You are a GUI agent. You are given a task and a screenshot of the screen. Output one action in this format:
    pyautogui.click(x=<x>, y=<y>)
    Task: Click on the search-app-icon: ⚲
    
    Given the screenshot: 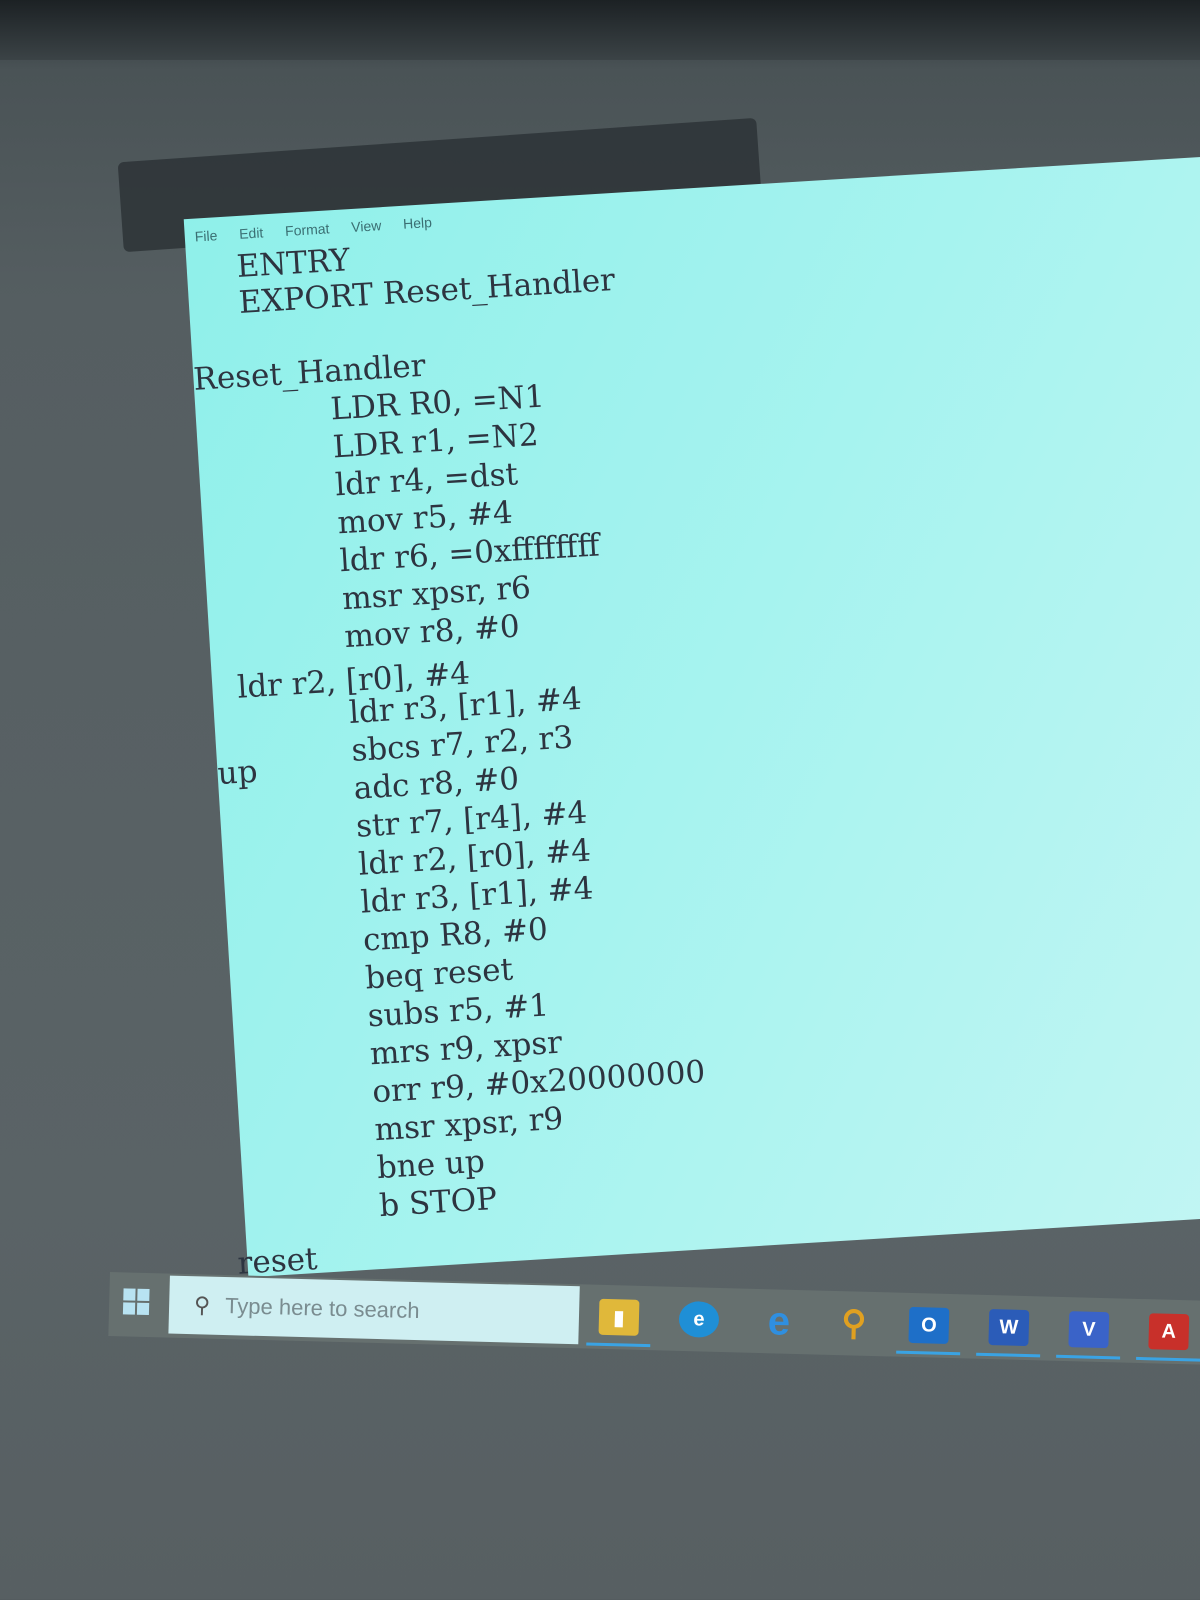 What is the action you would take?
    pyautogui.click(x=853, y=1323)
    